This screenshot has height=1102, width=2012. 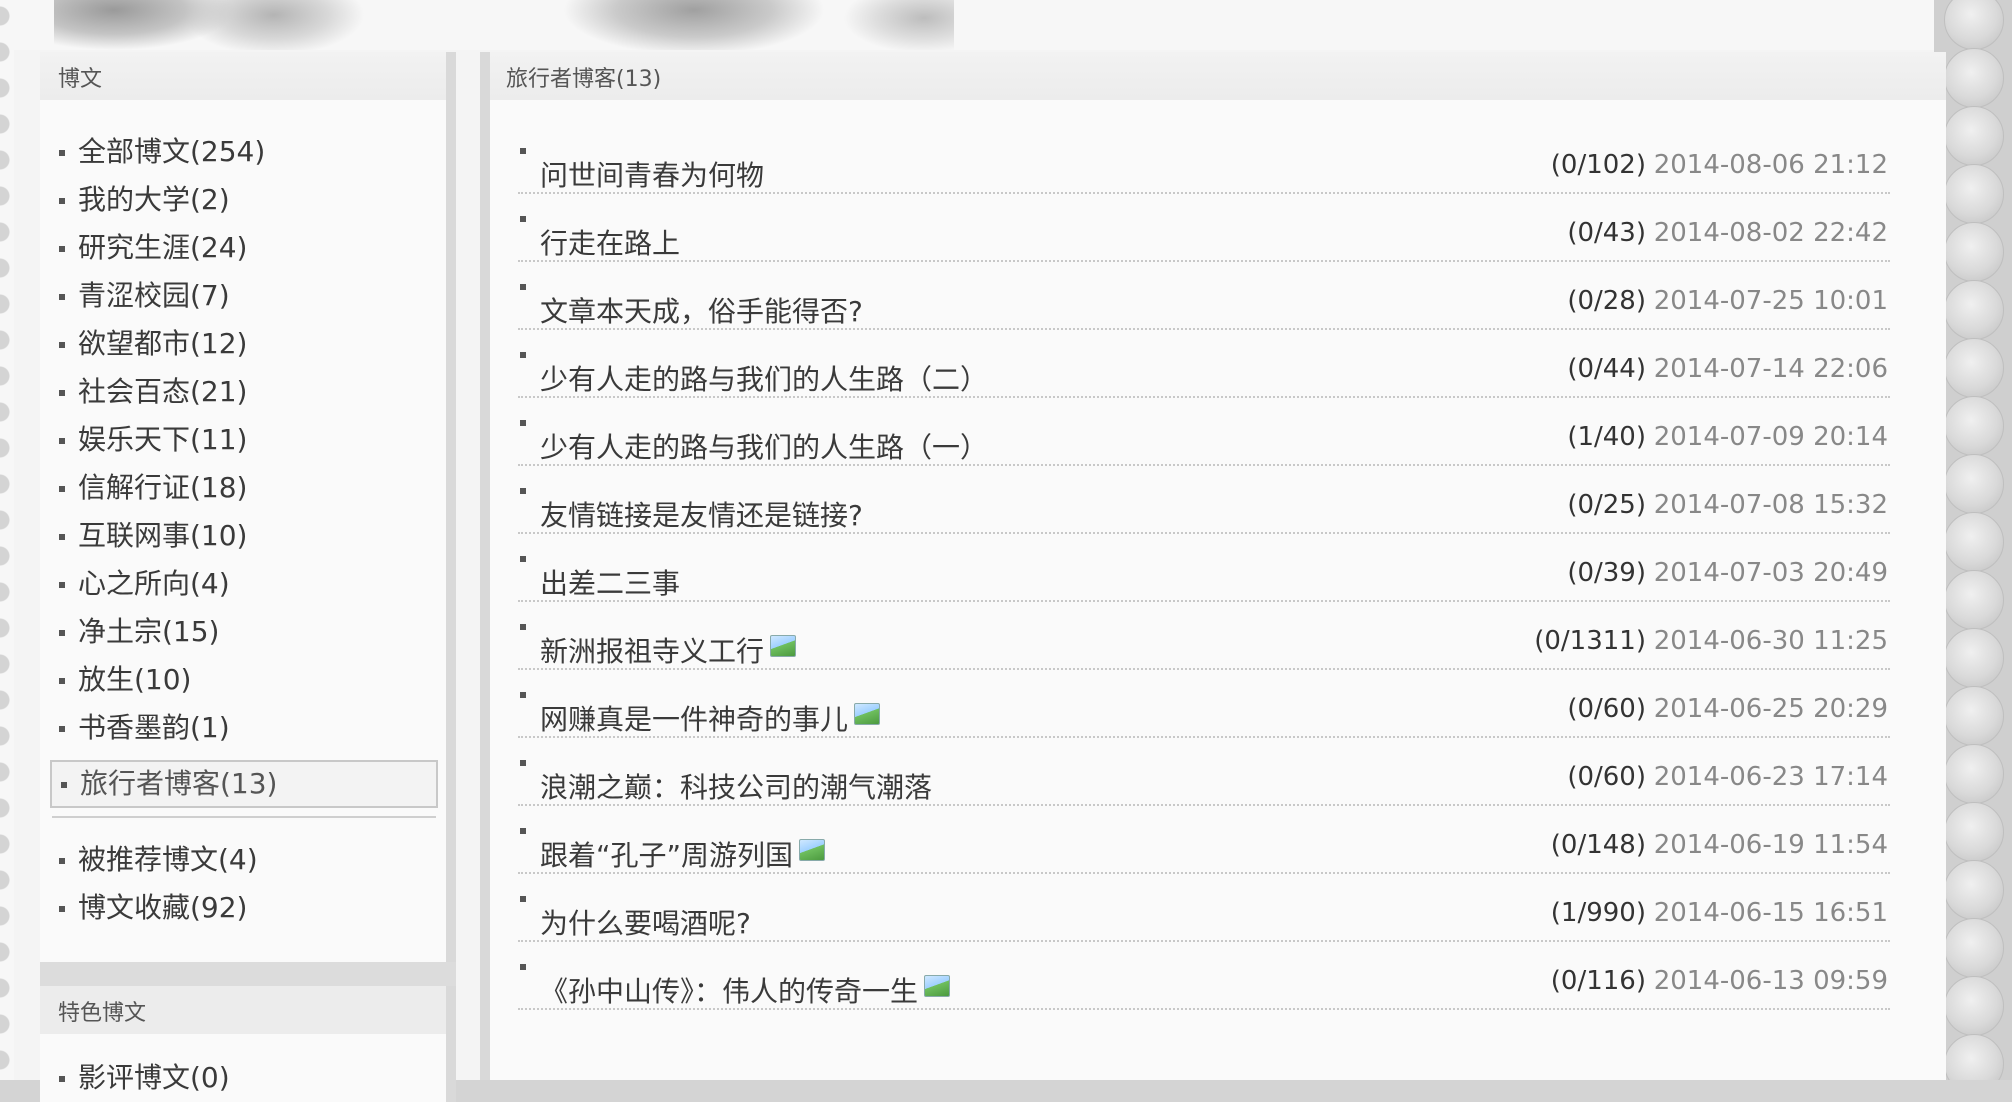 I want to click on post-title-text: 跟着“孔子”周游列国, so click(x=667, y=855).